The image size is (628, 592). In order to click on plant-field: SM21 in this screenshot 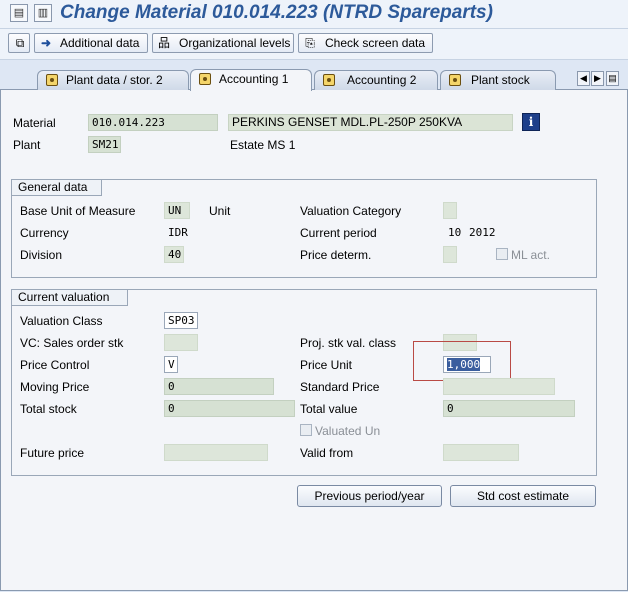, I will do `click(104, 144)`.